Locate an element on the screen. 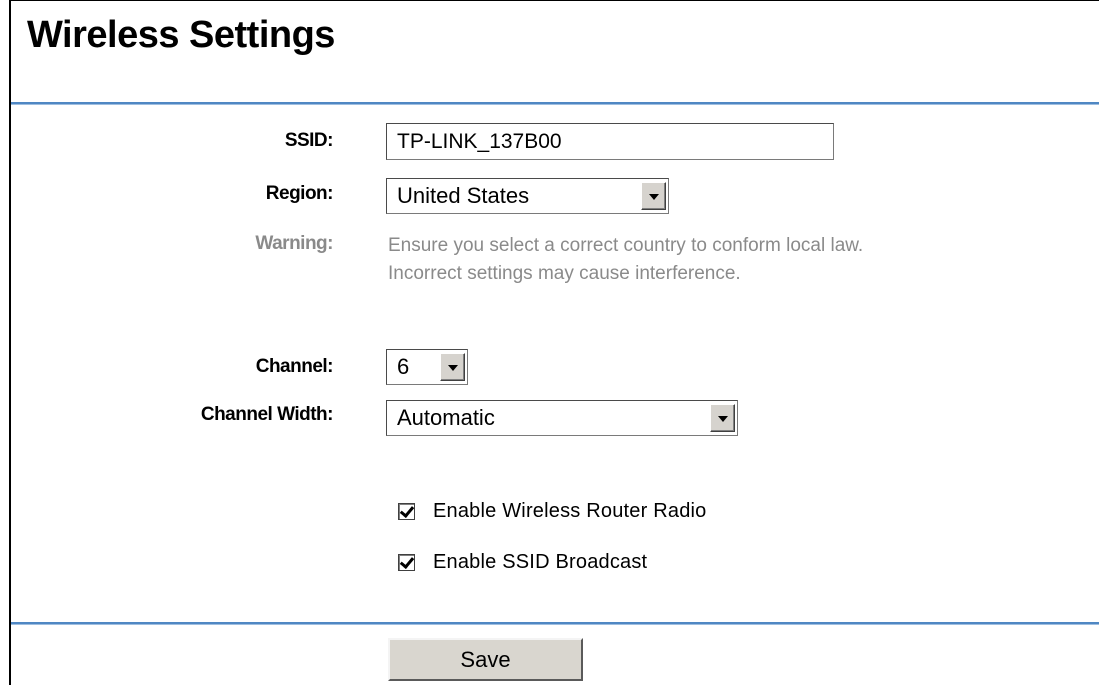 This screenshot has height=685, width=1099. channel-label: Channel: is located at coordinates (294, 366).